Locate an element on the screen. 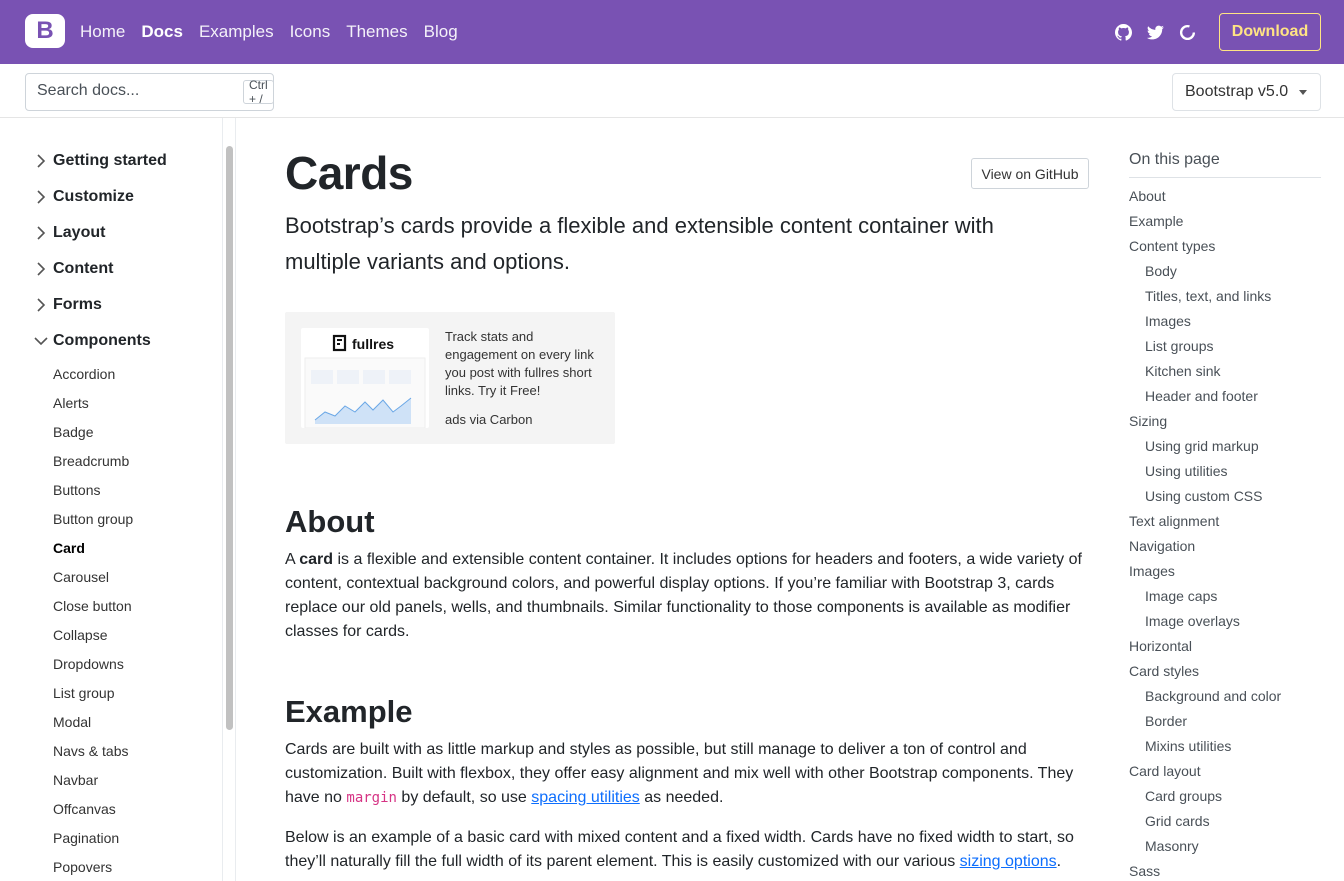  toc-item-horizontal: Horizontal is located at coordinates (1160, 646).